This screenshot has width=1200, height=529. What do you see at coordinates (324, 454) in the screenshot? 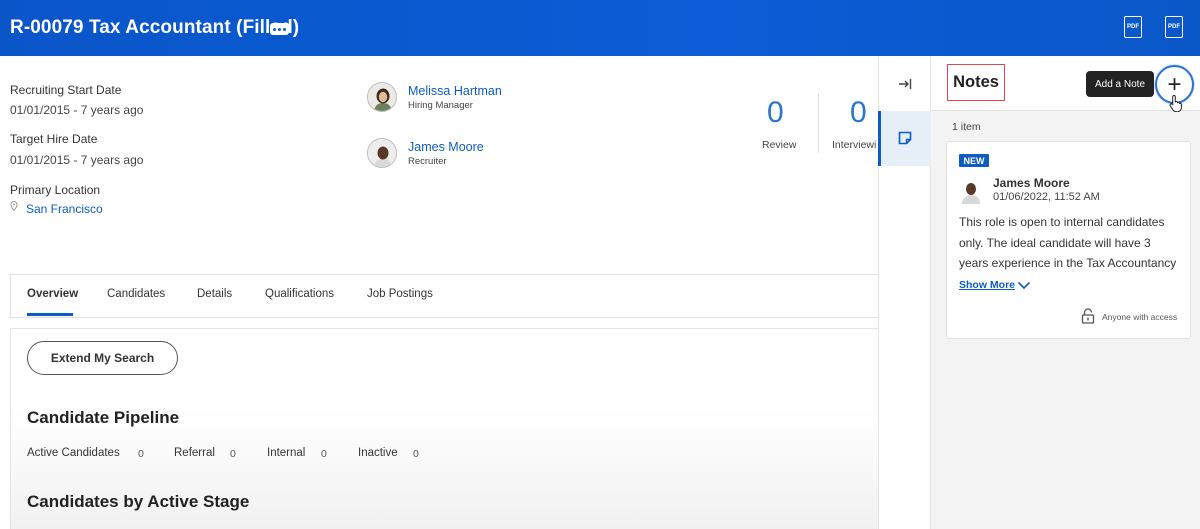
I see `internal-value: 0` at bounding box center [324, 454].